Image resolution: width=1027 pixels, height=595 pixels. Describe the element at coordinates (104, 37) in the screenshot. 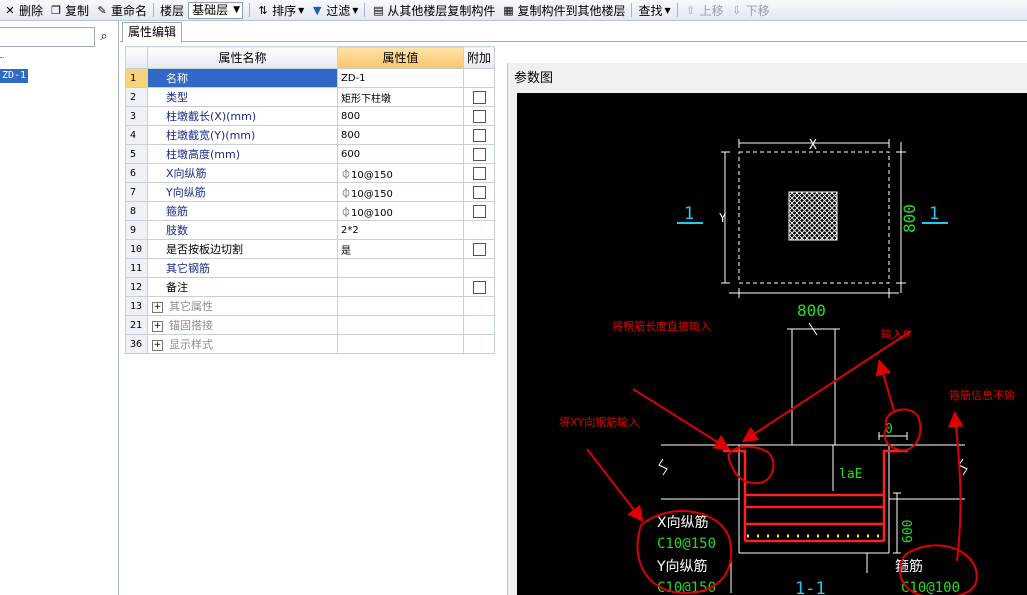

I see `search-icon: ⌕` at that location.